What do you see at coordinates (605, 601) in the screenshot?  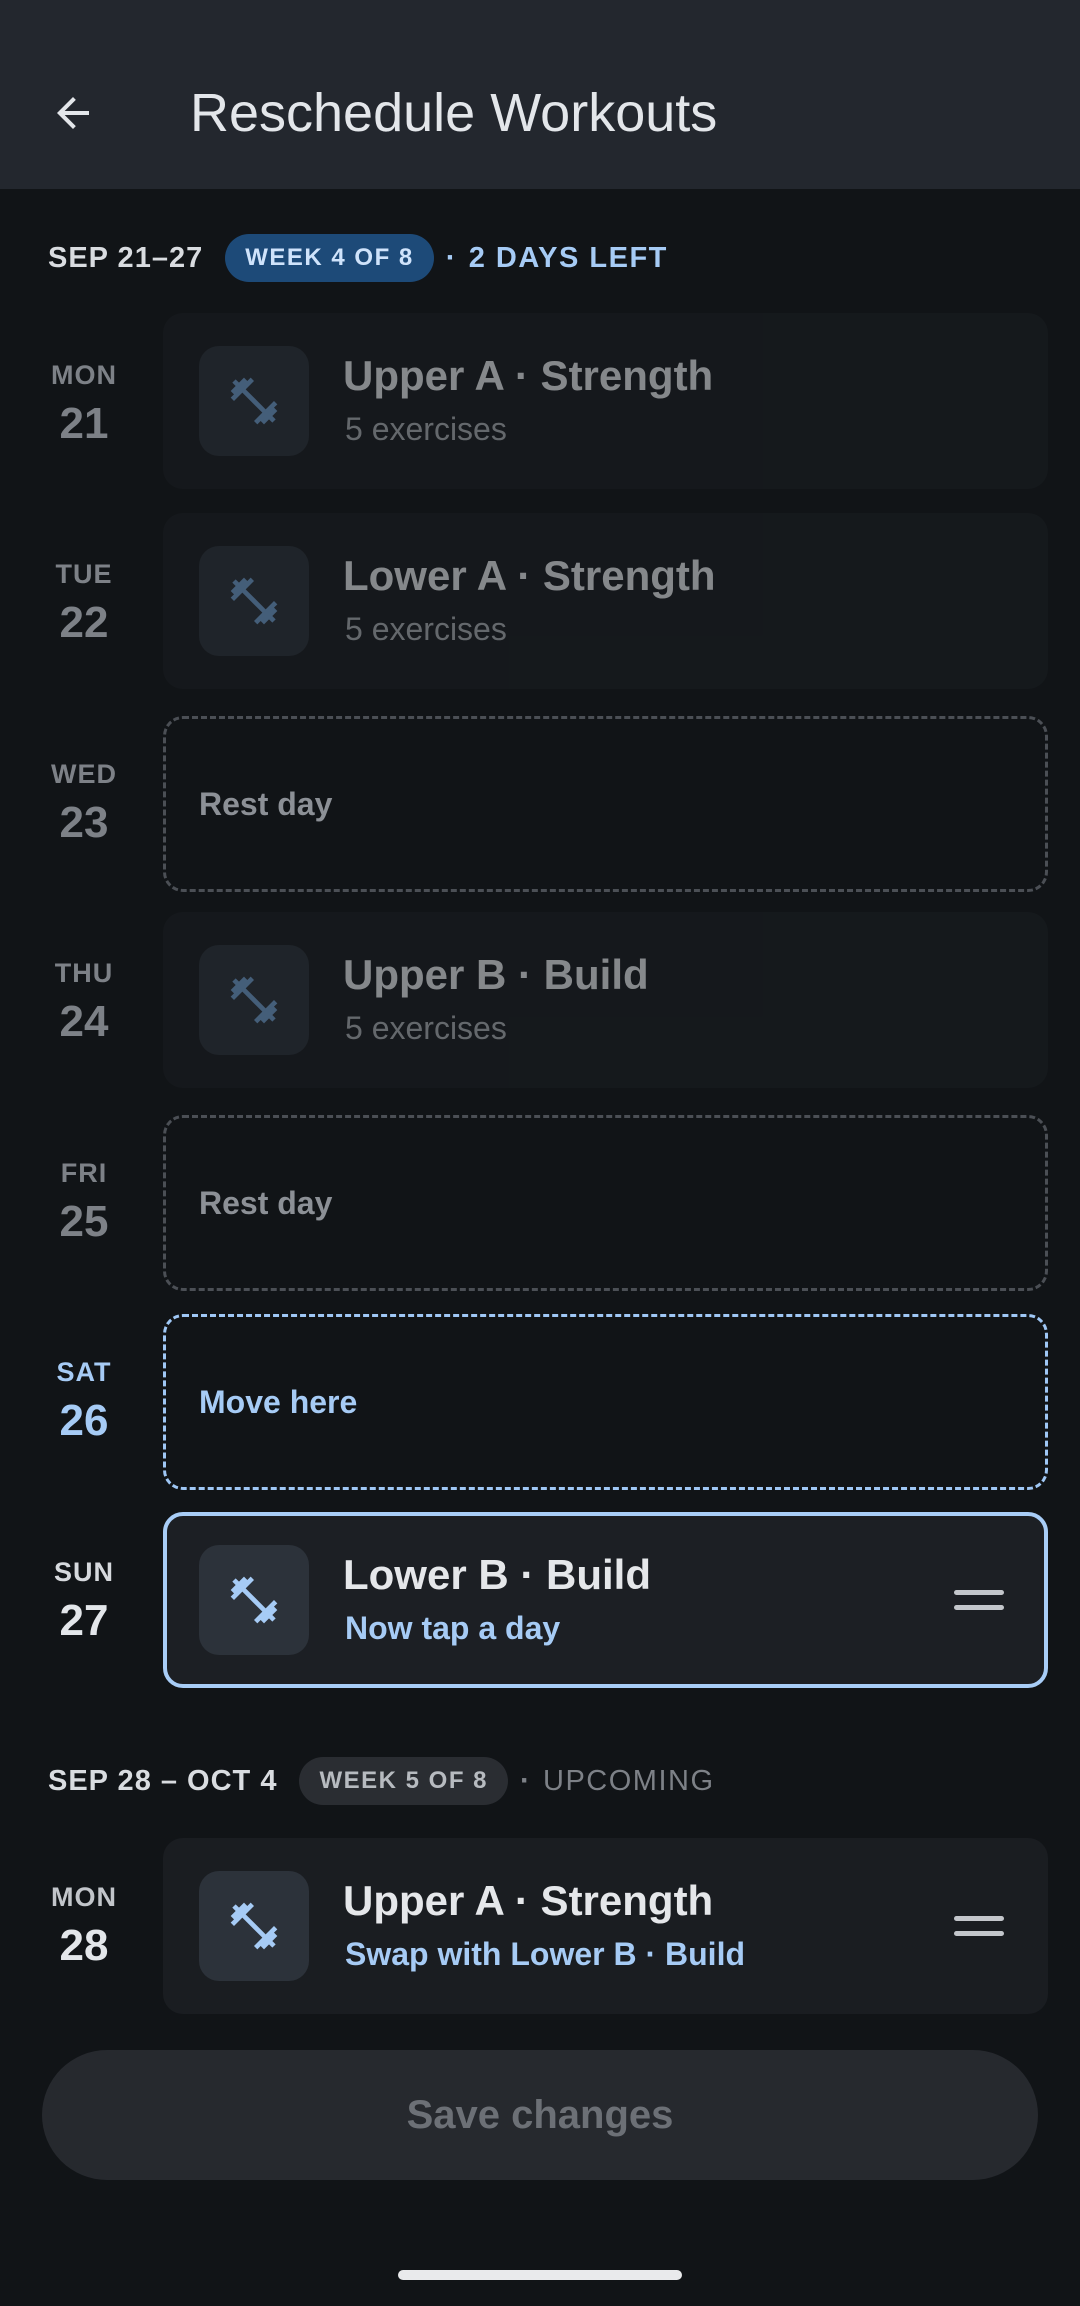 I see `workout-card: Lower A · Strength 5 exercises` at bounding box center [605, 601].